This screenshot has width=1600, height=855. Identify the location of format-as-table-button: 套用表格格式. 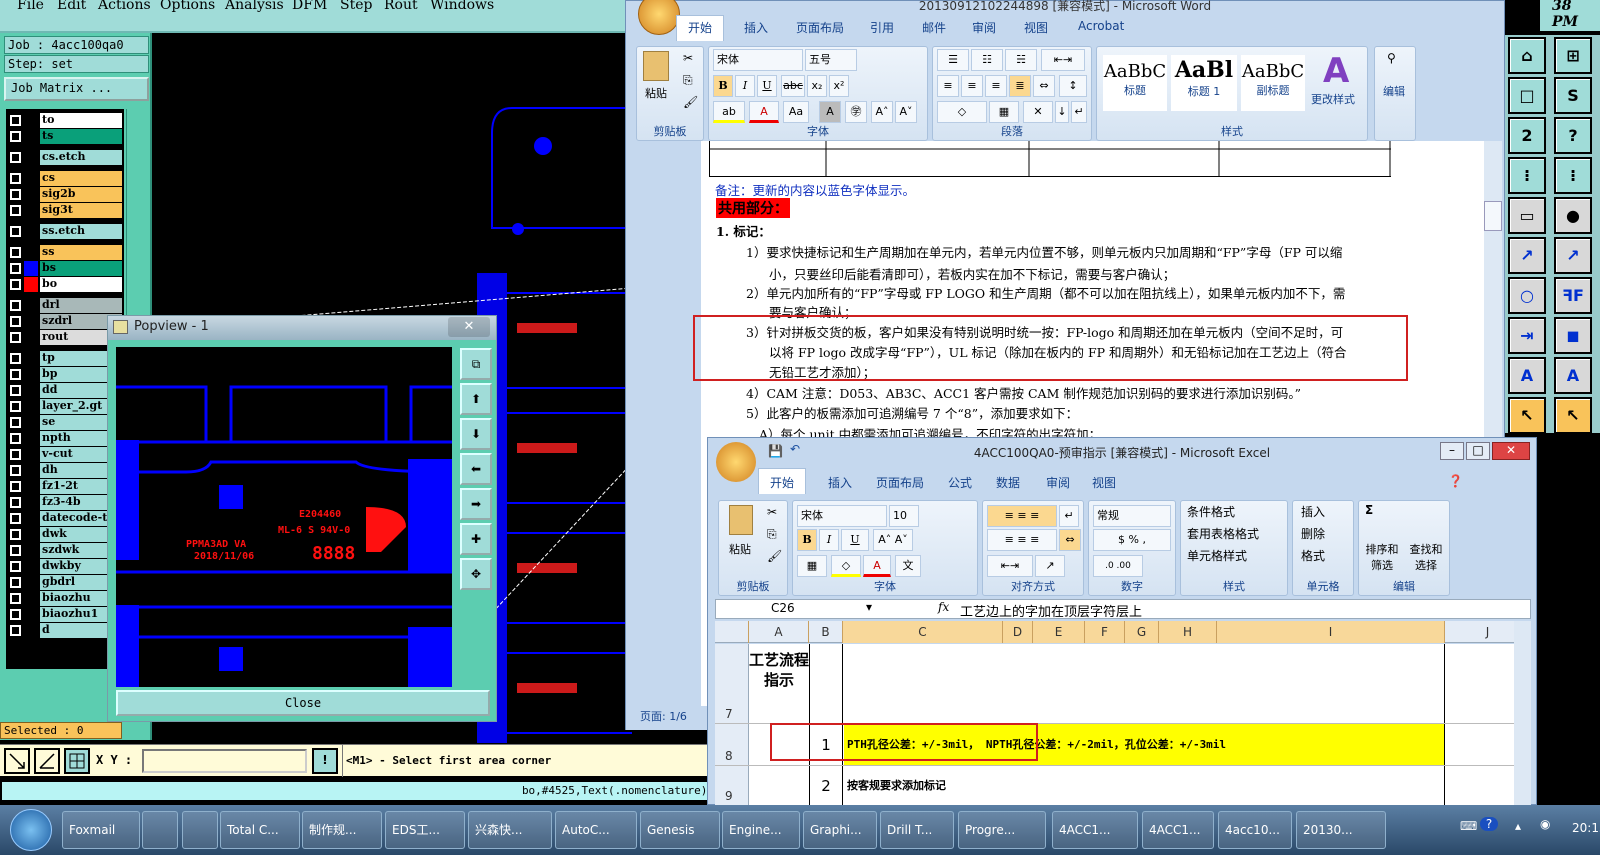
(1223, 533).